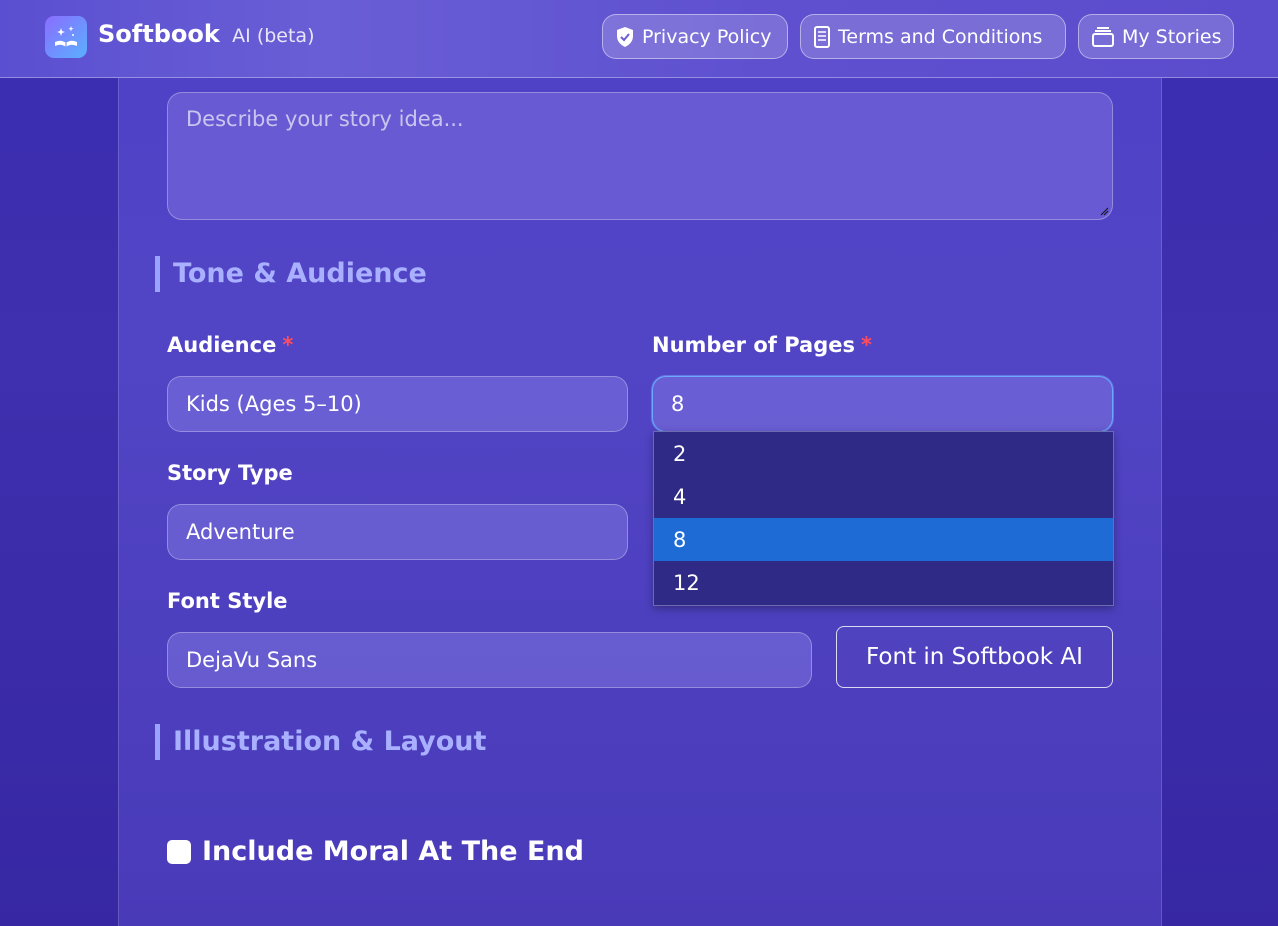  I want to click on privacy-policy-button: Privacy Policy, so click(695, 36).